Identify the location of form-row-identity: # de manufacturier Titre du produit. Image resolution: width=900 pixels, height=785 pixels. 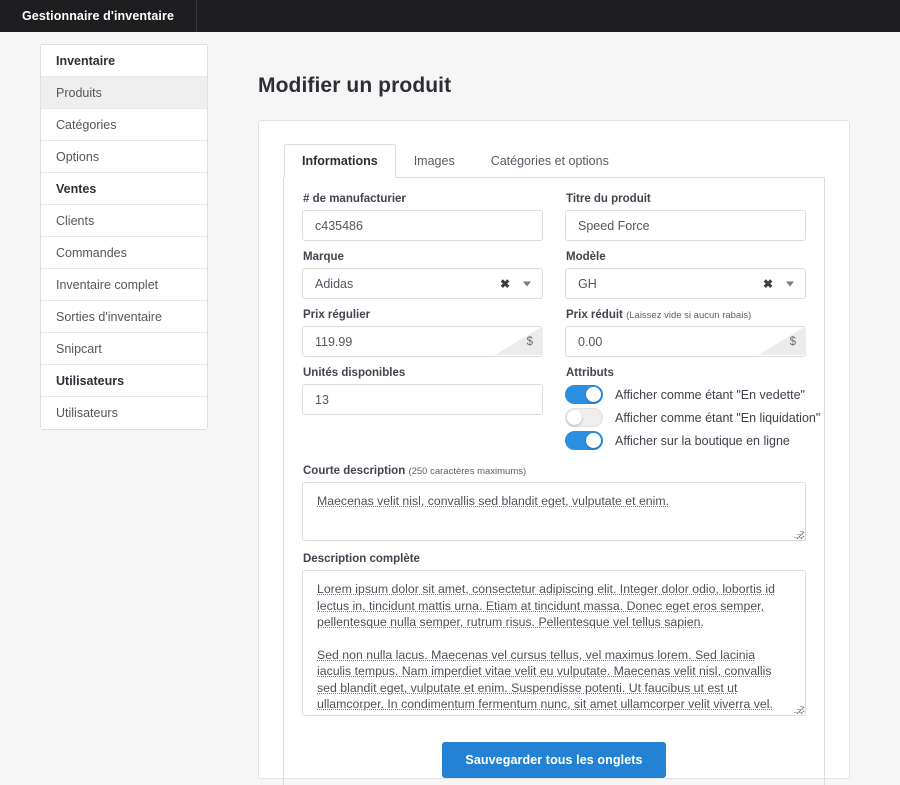
(554, 217).